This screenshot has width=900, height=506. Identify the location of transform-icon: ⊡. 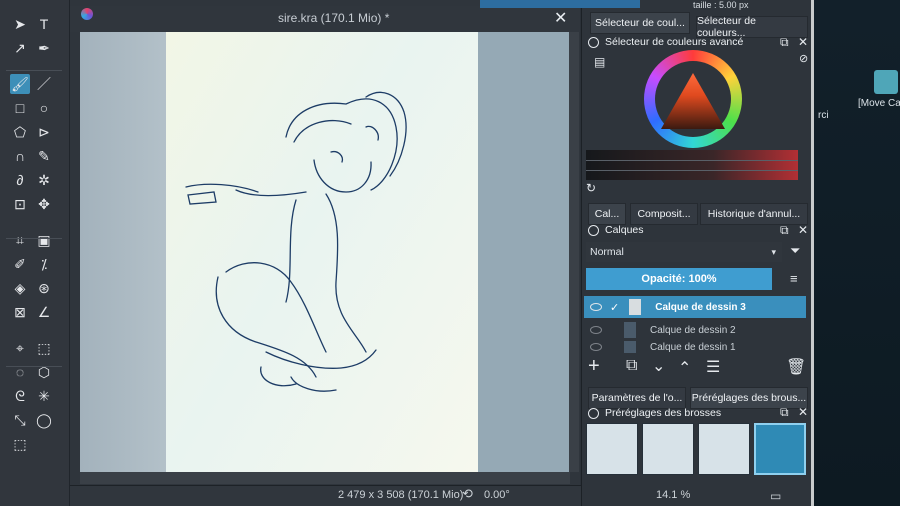
(20, 204).